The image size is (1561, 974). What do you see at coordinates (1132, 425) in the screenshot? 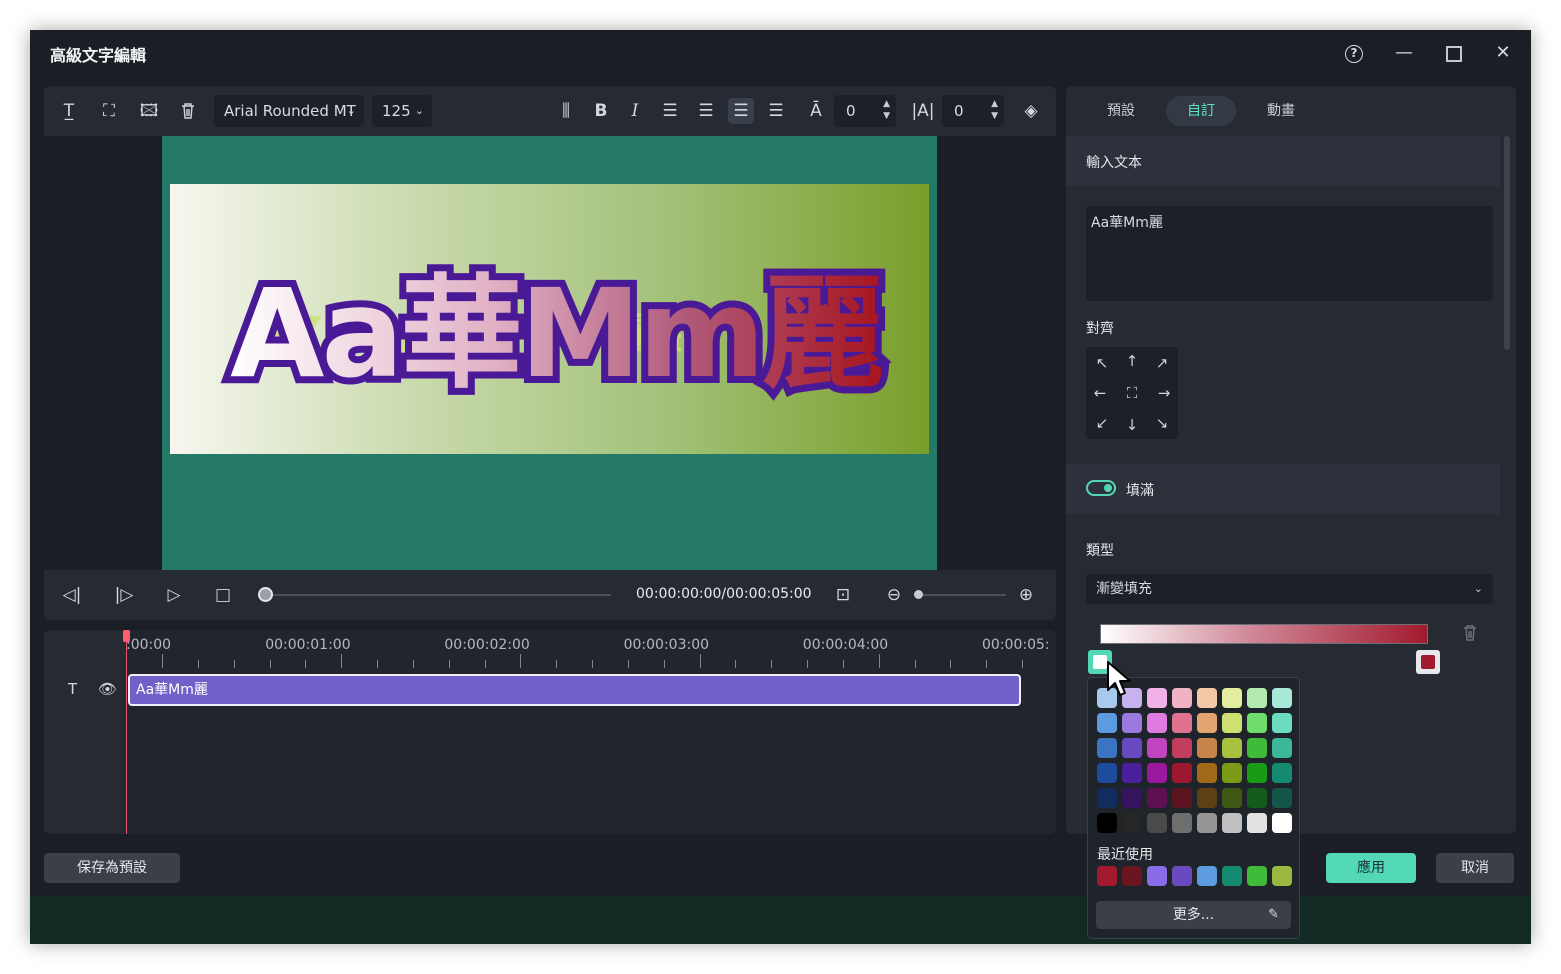
I see `align-bottom-icon: ↓` at bounding box center [1132, 425].